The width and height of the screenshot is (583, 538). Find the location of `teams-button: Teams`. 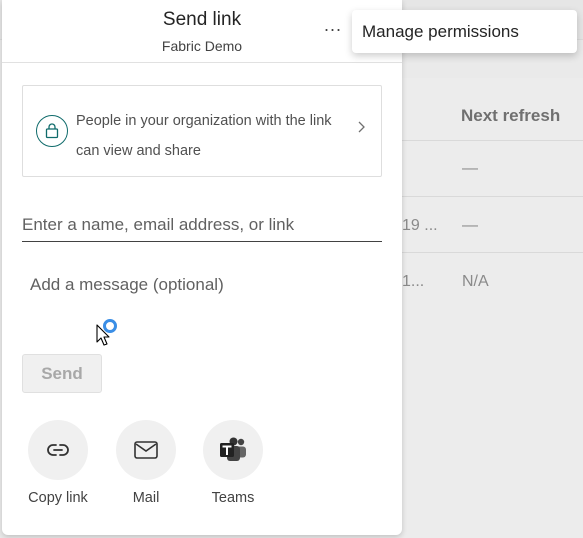

teams-button: Teams is located at coordinates (233, 470).